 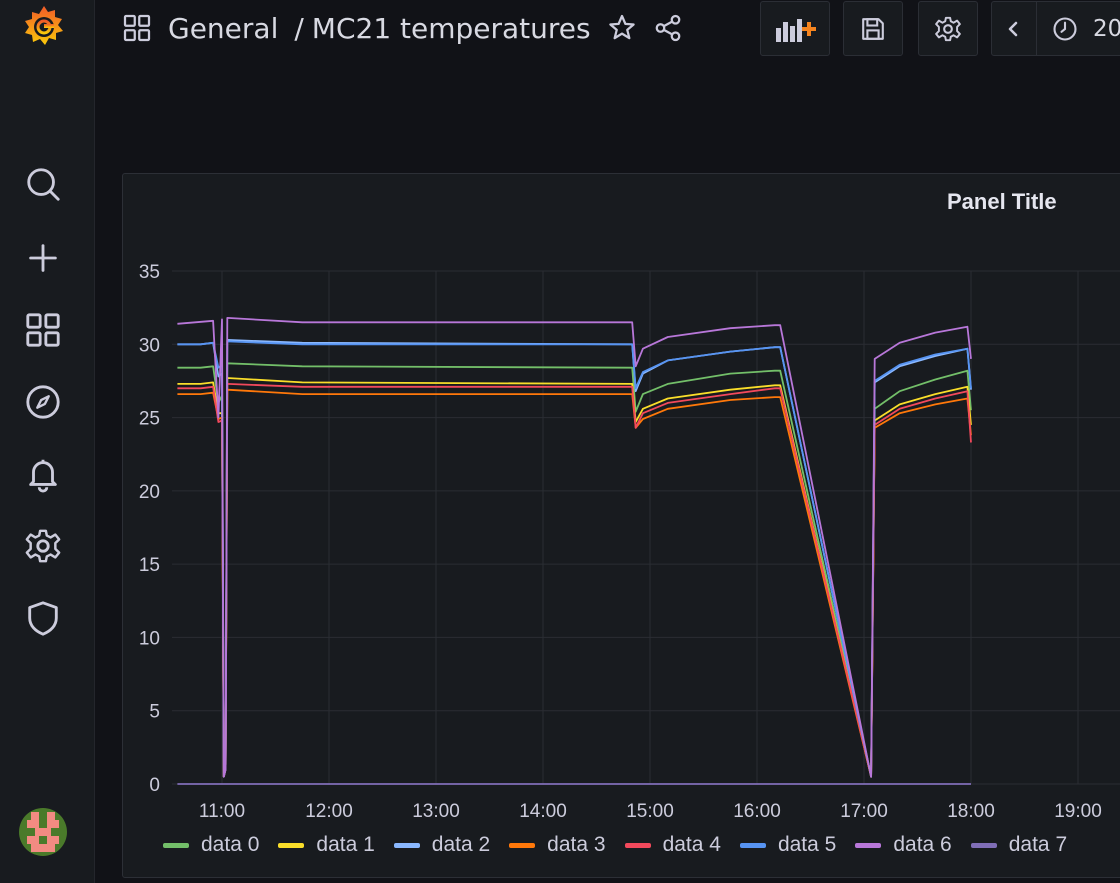 I want to click on legend-label: data 3, so click(x=576, y=844).